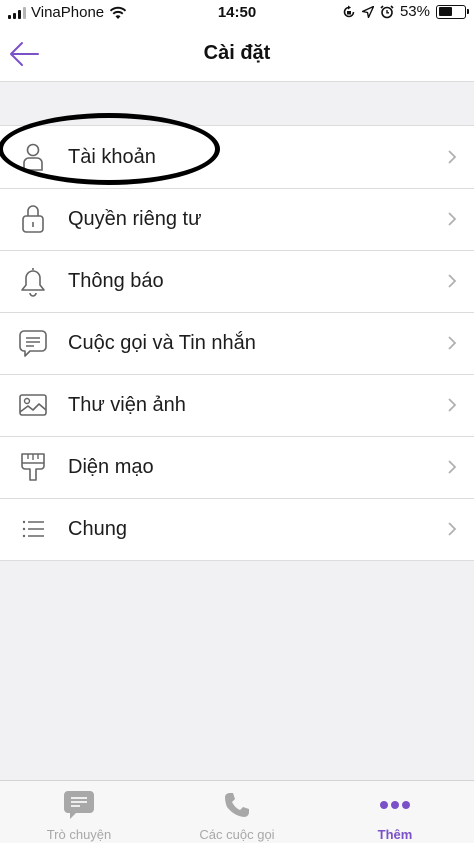 The image size is (474, 843). I want to click on location-arrow-icon, so click(367, 11).